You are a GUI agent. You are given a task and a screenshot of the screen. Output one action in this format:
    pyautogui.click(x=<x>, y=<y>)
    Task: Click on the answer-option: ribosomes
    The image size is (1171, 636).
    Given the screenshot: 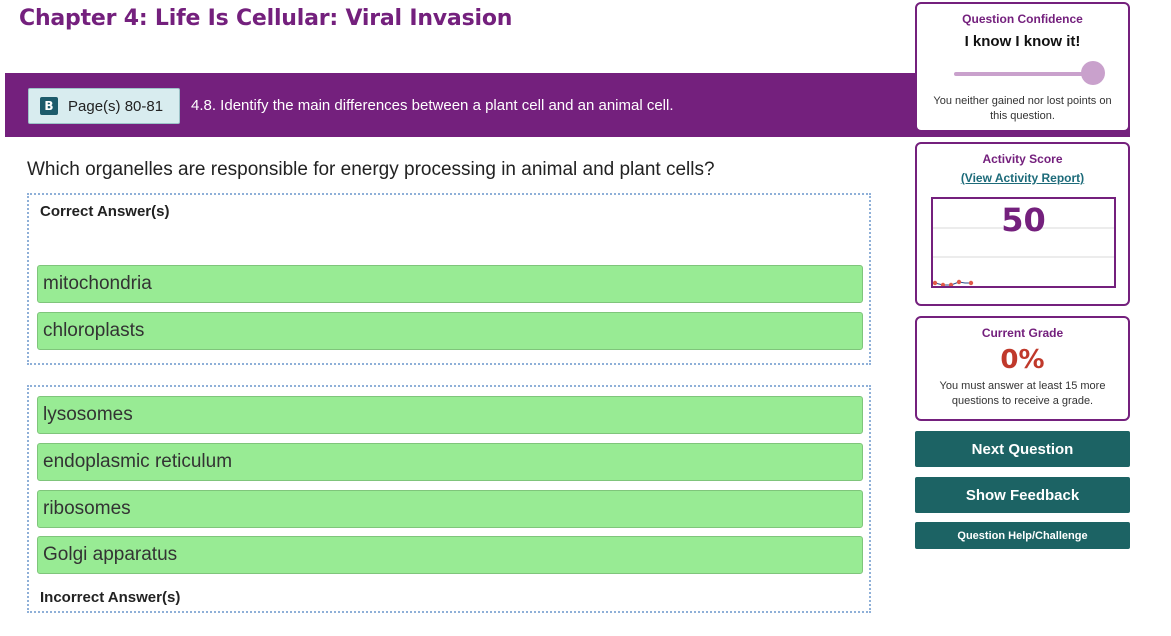 What is the action you would take?
    pyautogui.click(x=450, y=509)
    